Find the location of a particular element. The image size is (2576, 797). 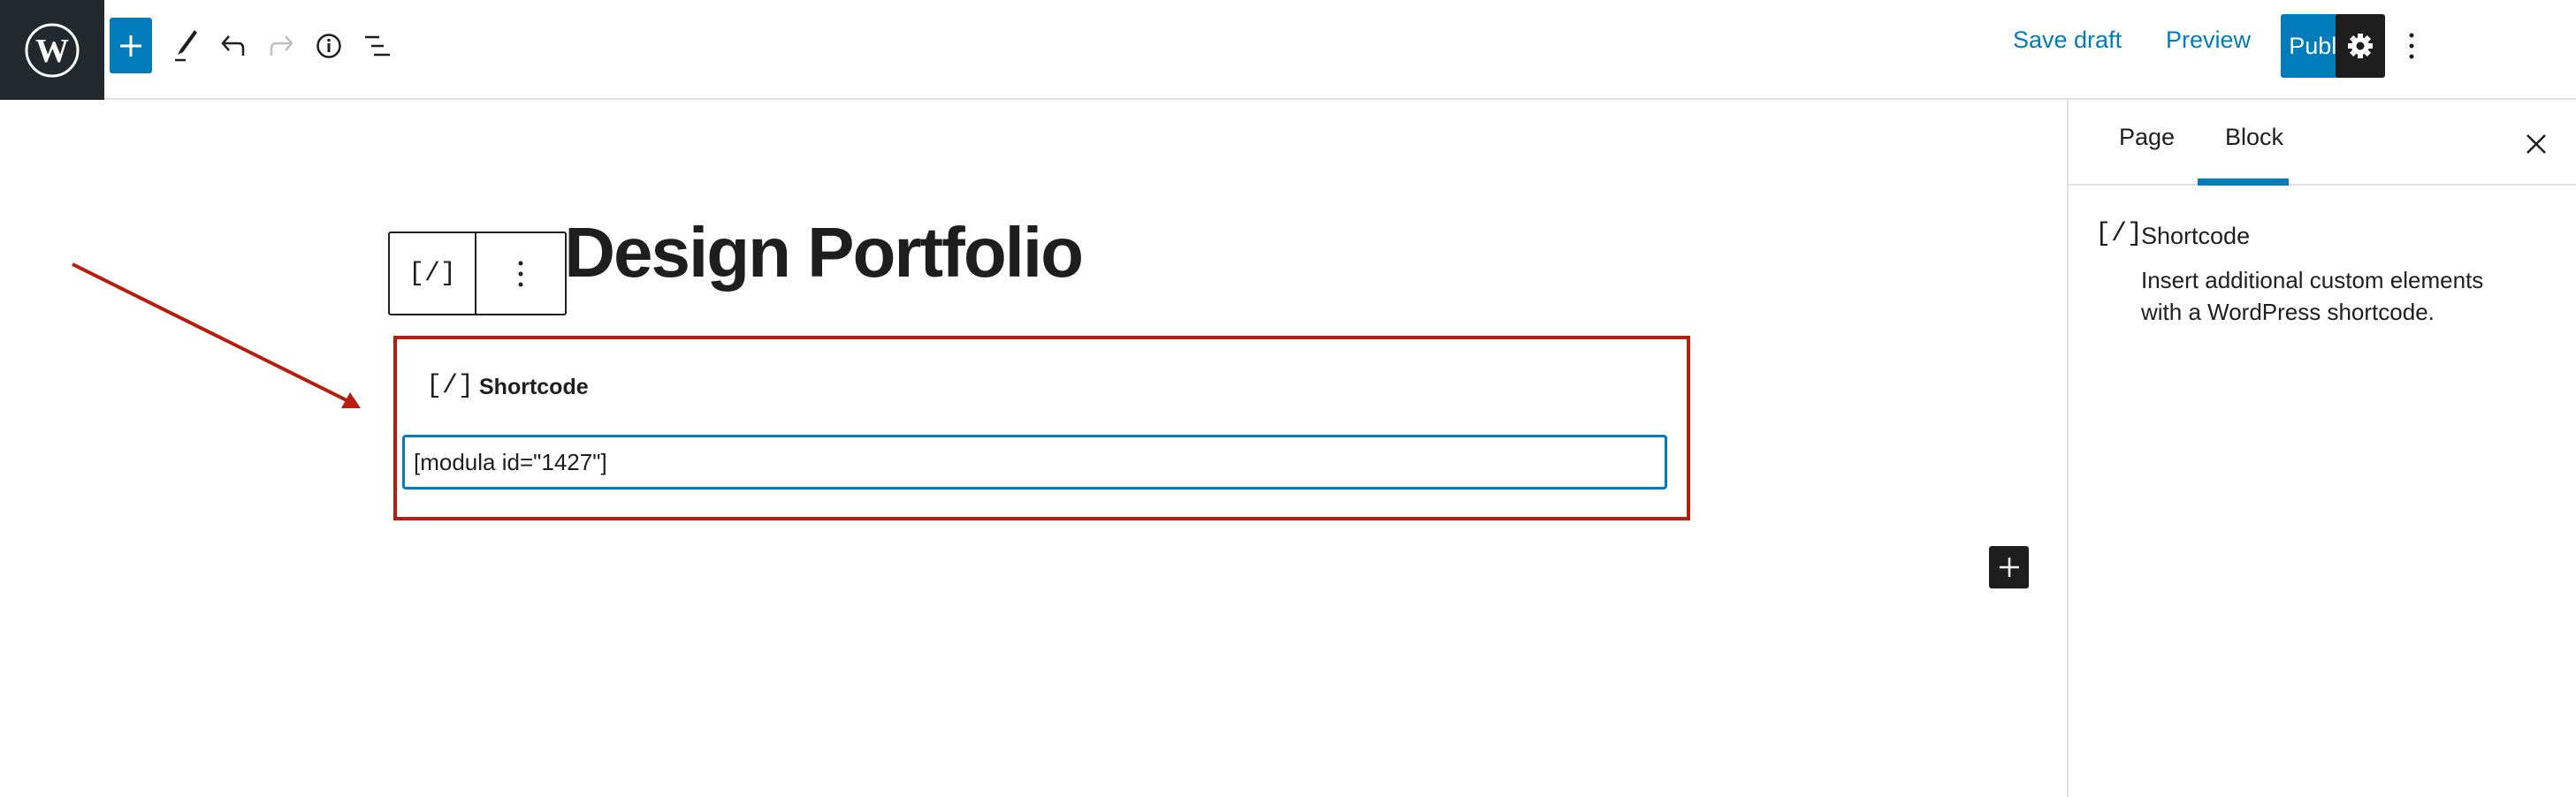

block-label: Shortcode is located at coordinates (534, 387).